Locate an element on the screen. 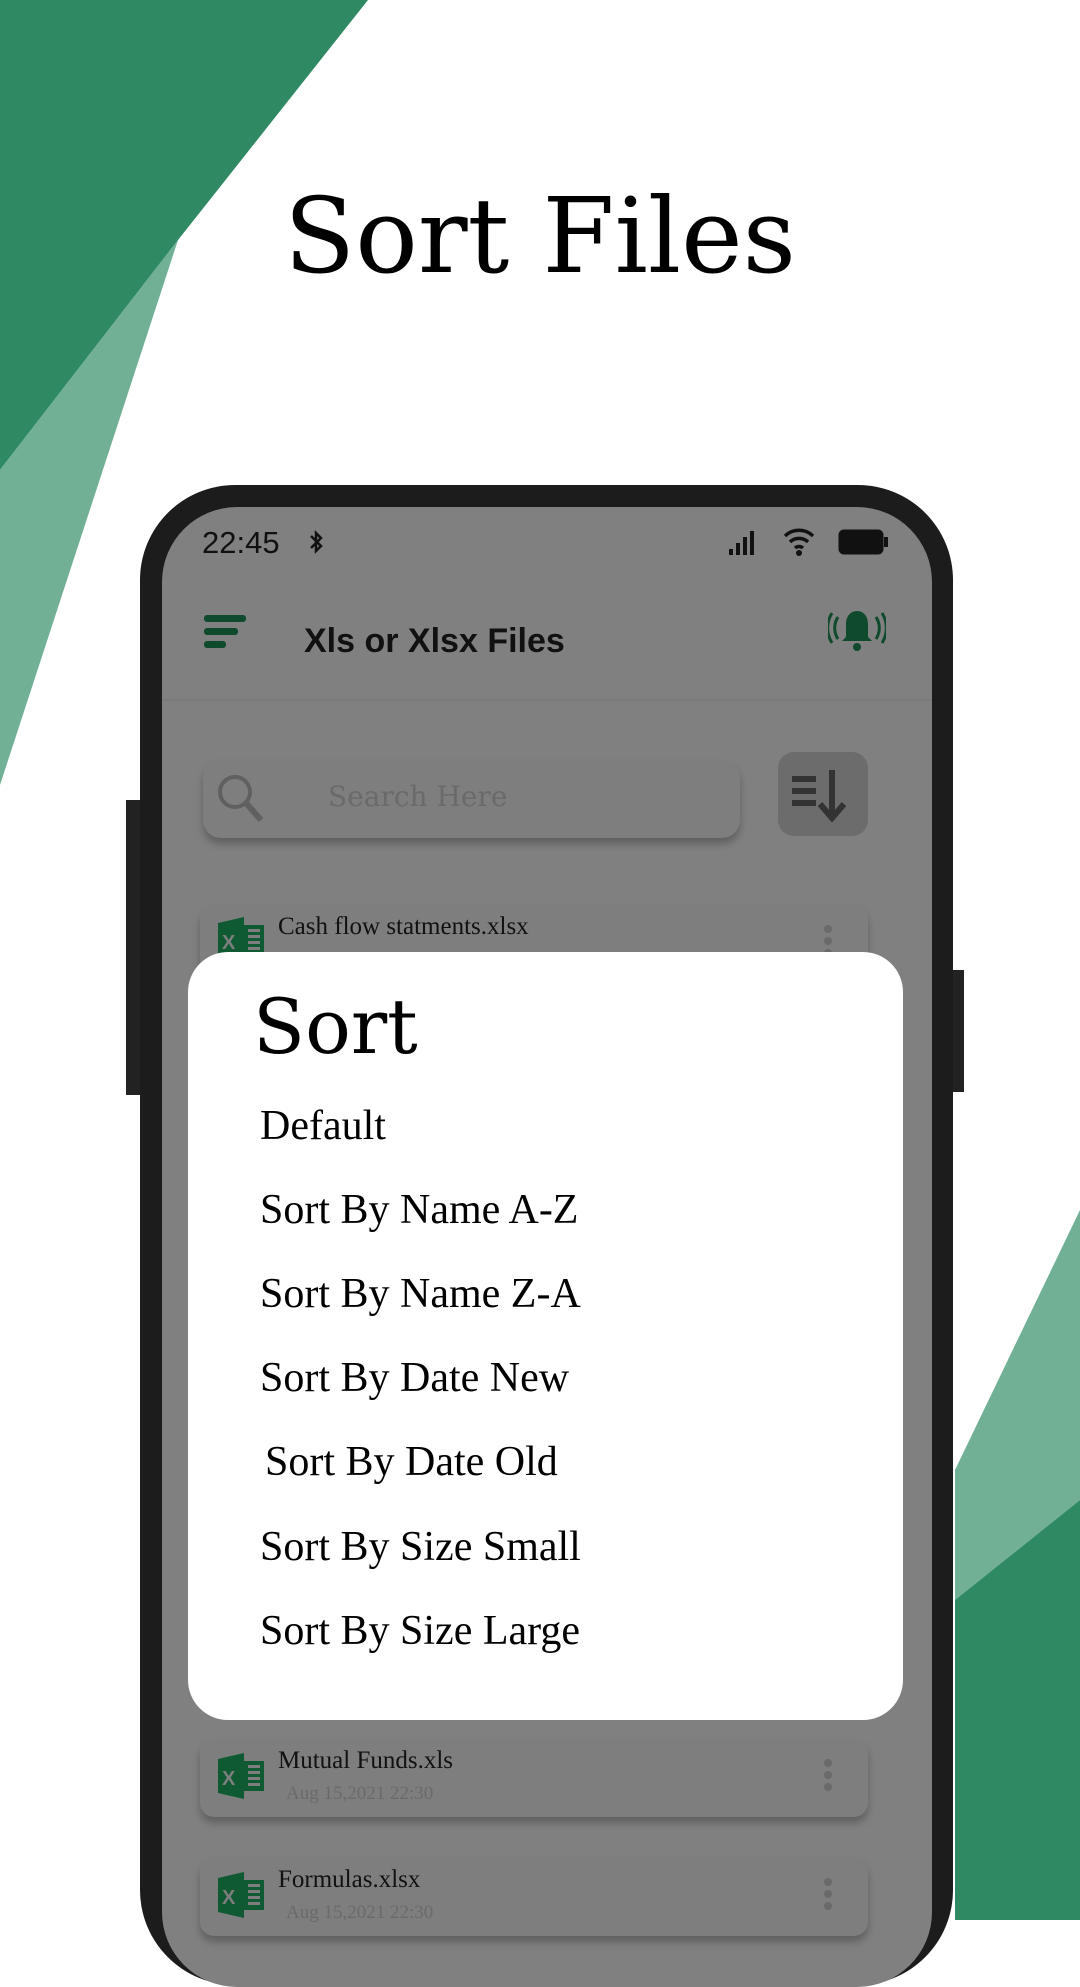 The image size is (1080, 1987). file-name: Mutual Funds.xls is located at coordinates (366, 1760).